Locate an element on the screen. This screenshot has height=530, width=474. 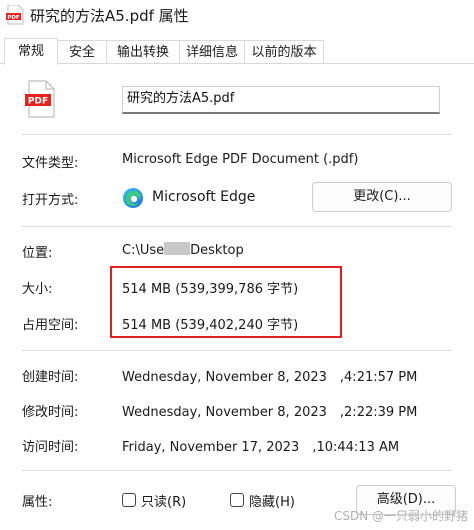
location-value: C:\Use Desktop is located at coordinates (183, 250).